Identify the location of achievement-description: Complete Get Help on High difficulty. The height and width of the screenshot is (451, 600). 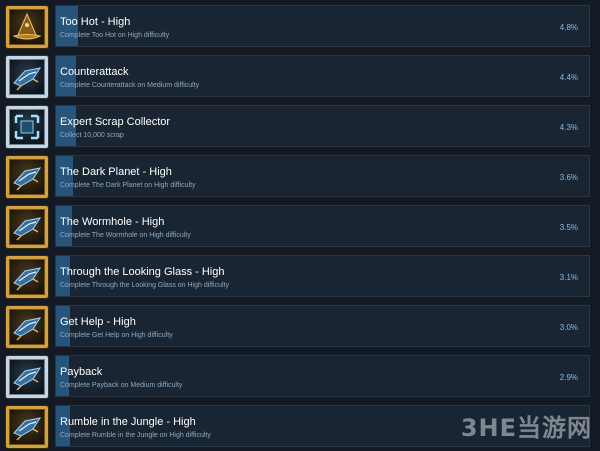
(116, 335).